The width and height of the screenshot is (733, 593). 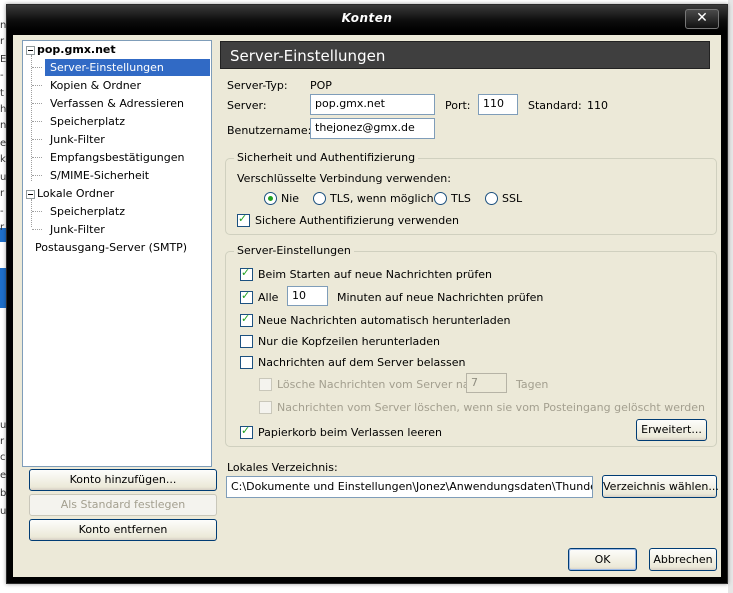 I want to click on empty-trash-label: Papierkorb beim Verlassen leeren, so click(x=350, y=432).